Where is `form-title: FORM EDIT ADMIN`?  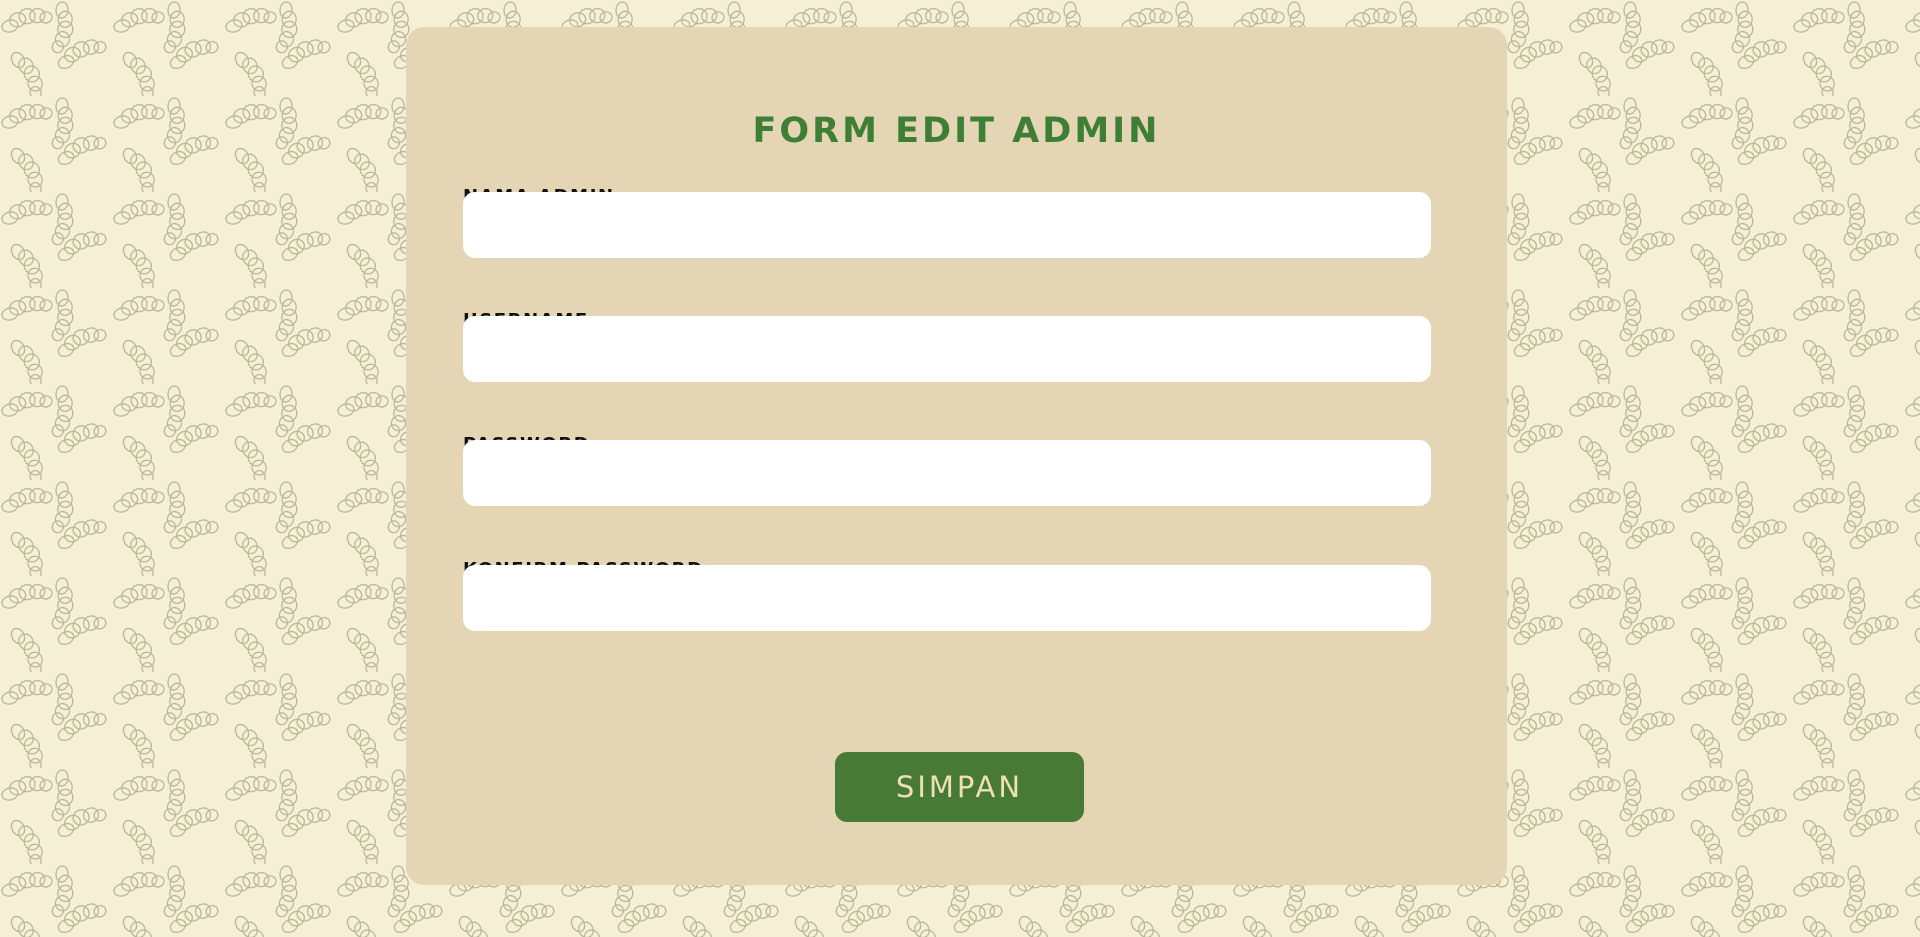 form-title: FORM EDIT ADMIN is located at coordinates (956, 131).